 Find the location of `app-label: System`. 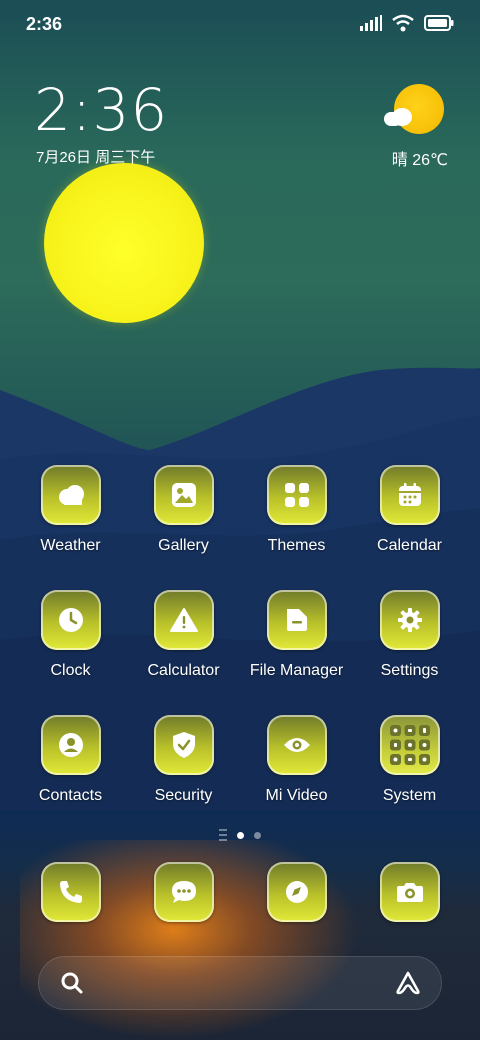

app-label: System is located at coordinates (409, 795).